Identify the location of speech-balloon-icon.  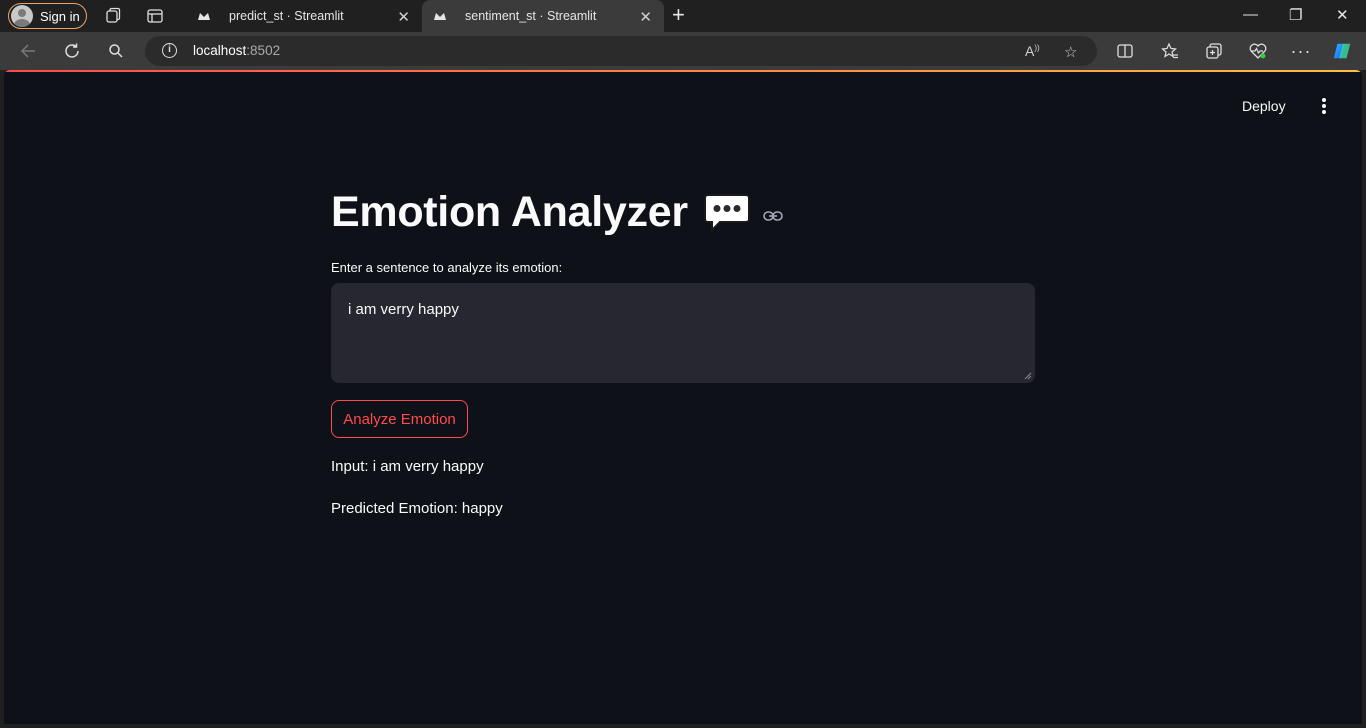
(726, 212).